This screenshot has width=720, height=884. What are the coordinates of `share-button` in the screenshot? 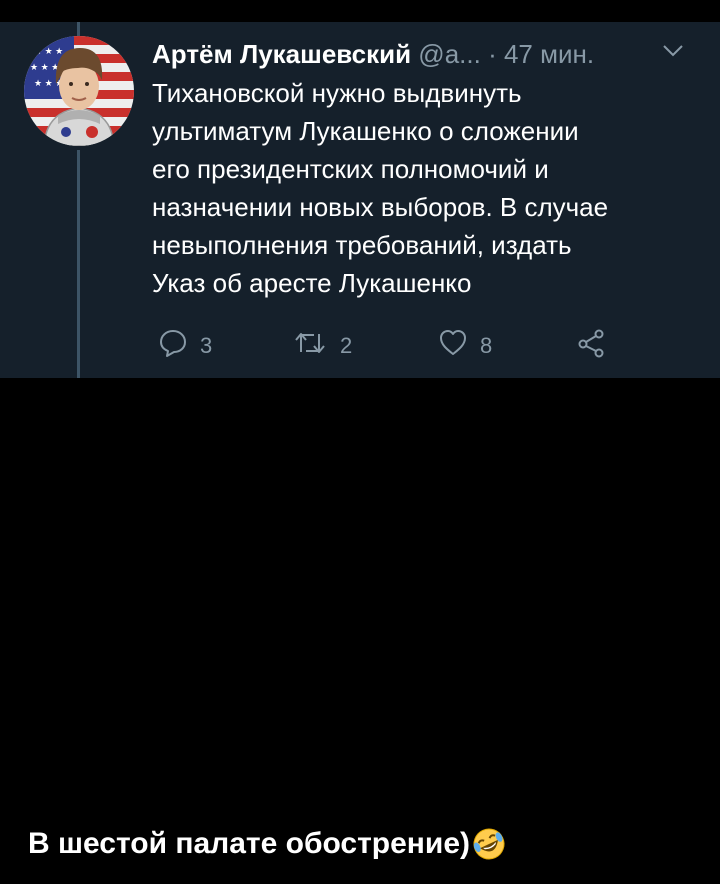 It's located at (591, 346).